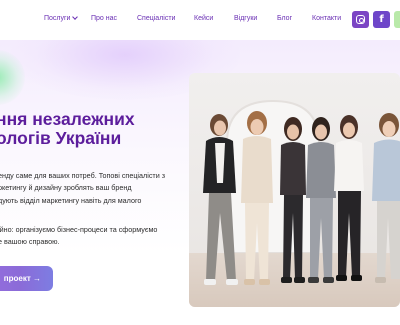 The width and height of the screenshot is (400, 325). What do you see at coordinates (397, 19) in the screenshot?
I see `social-button-partial` at bounding box center [397, 19].